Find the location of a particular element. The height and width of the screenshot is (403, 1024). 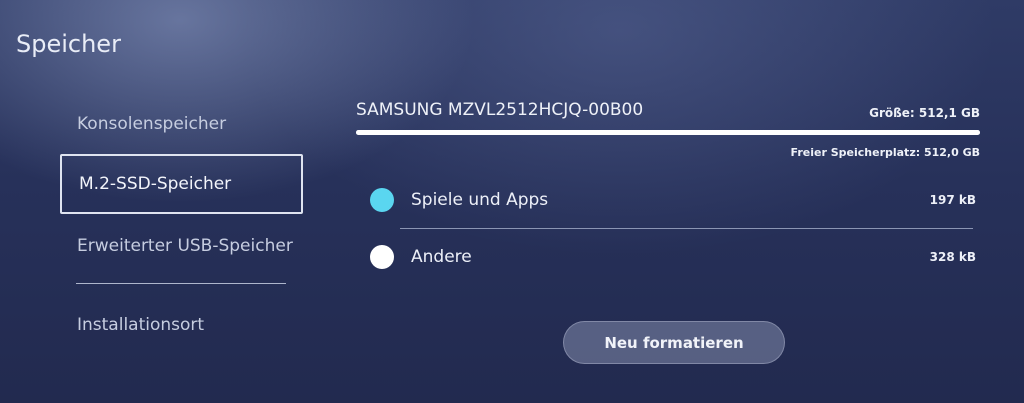

sidebar-item-label: M.2-SSD-Speicher is located at coordinates (155, 184).